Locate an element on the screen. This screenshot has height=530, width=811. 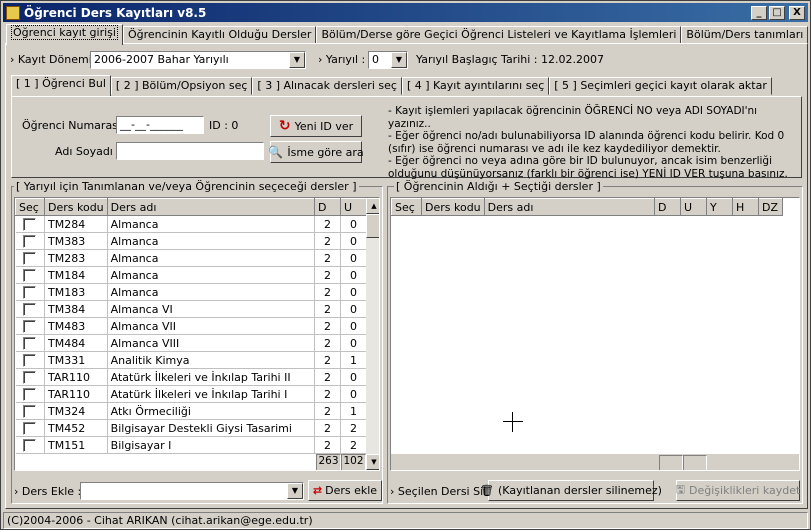
table-row: TM484 Almanca VIII 2 0 is located at coordinates (191, 343).